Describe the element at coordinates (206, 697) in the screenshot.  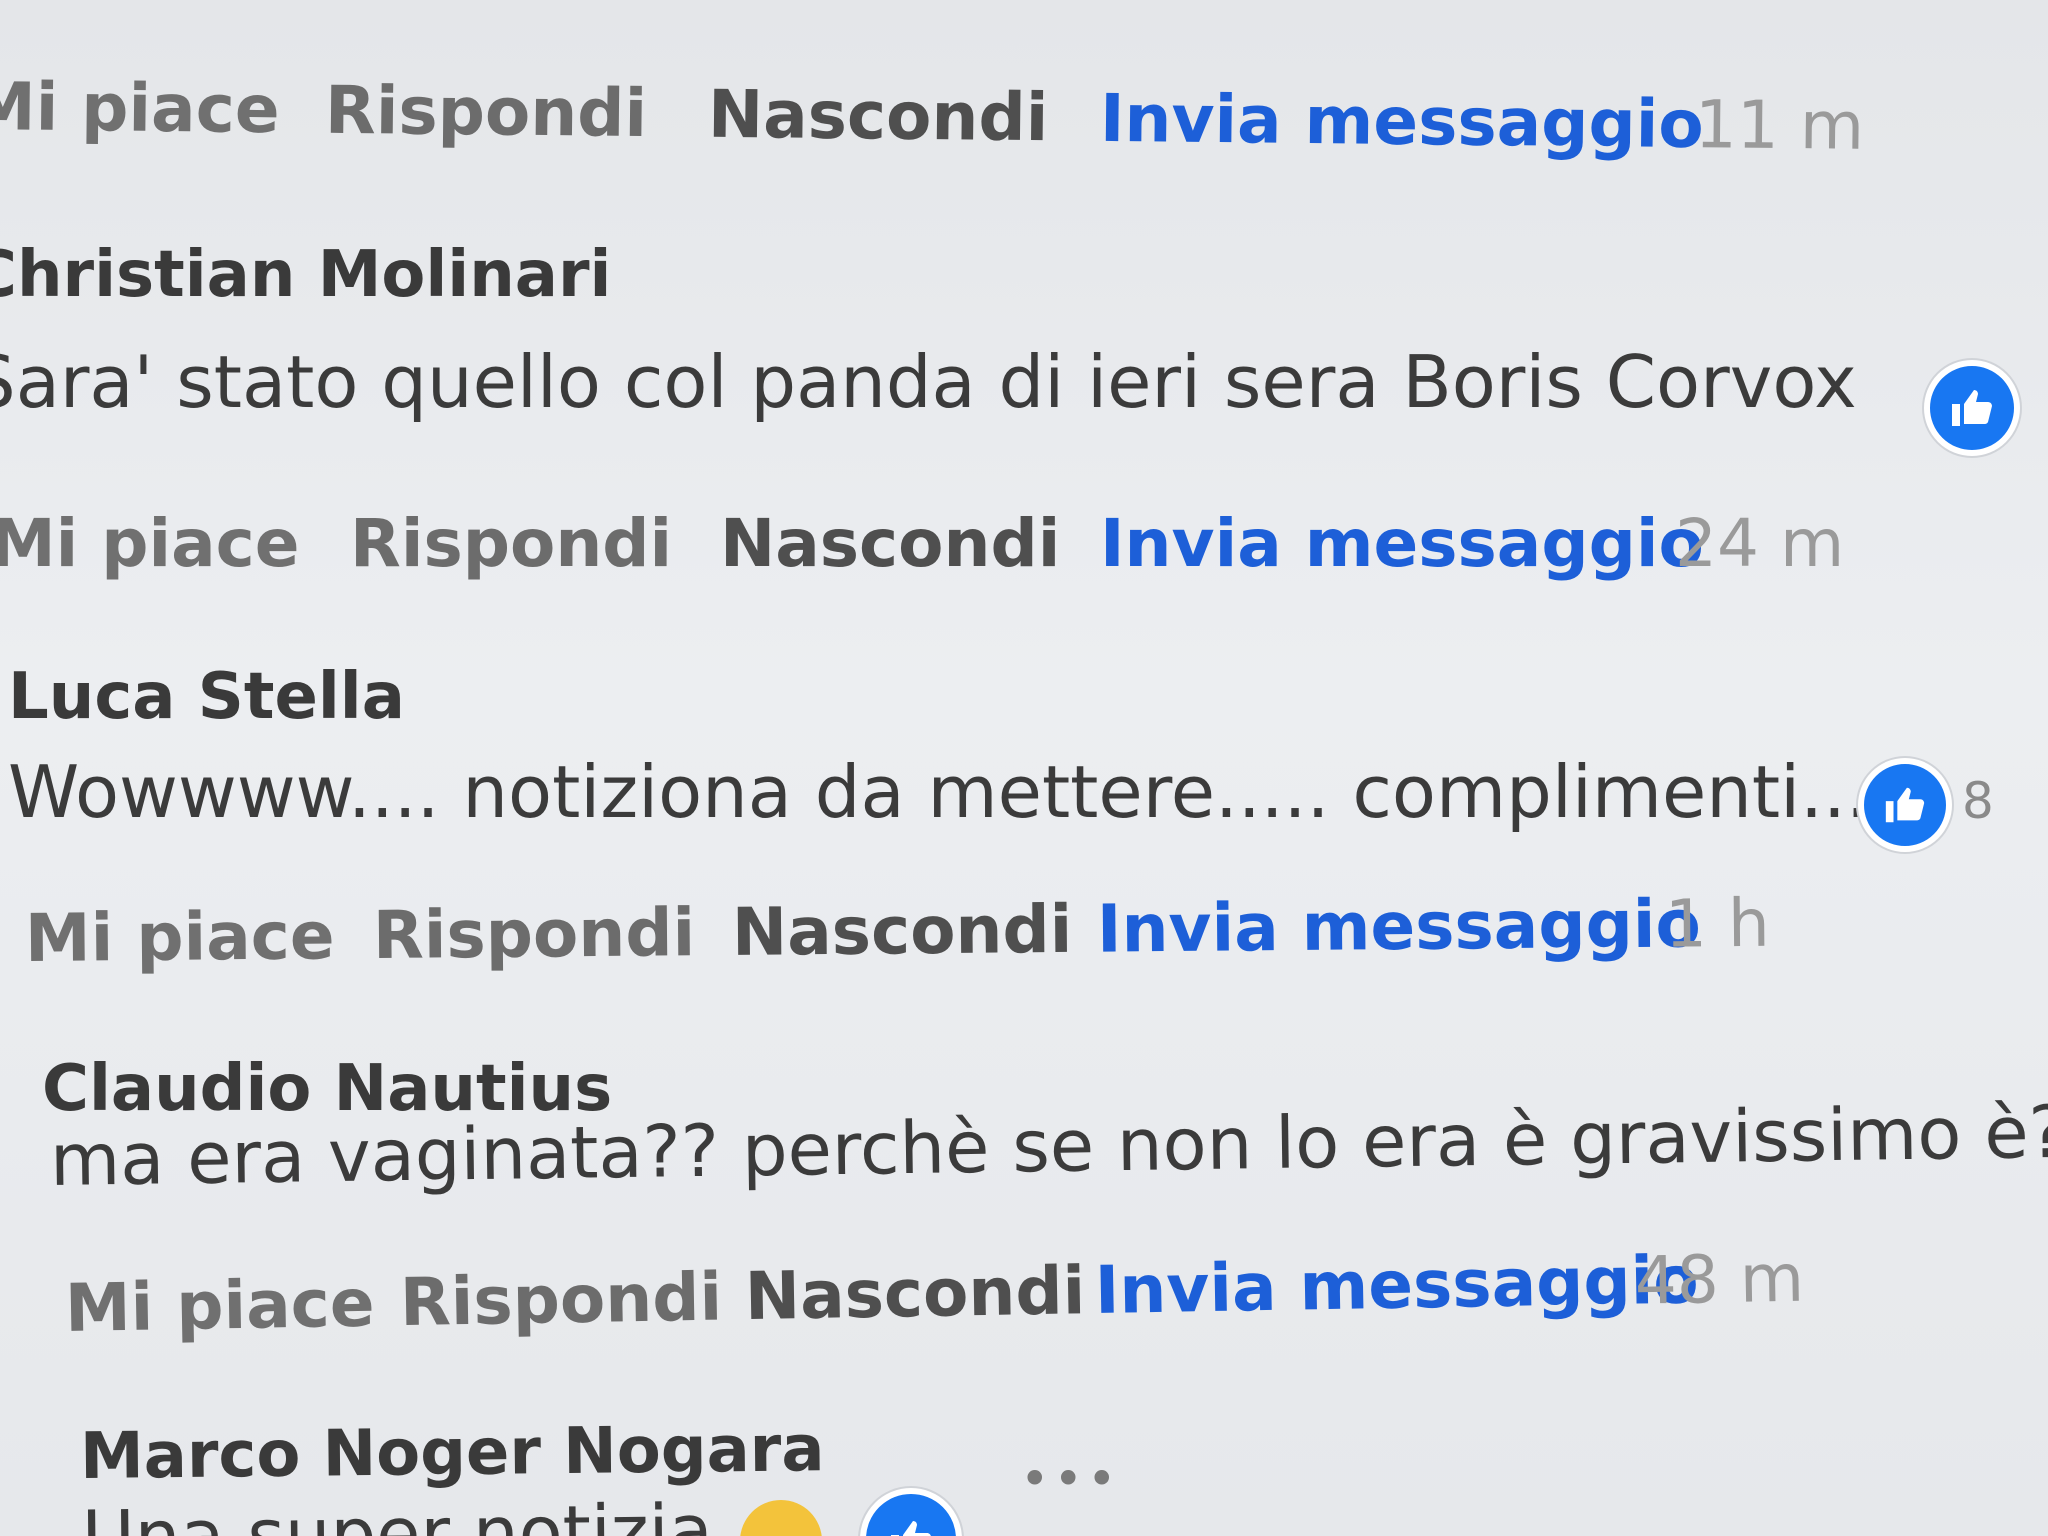
I see `comment-author: Luca Stella` at that location.